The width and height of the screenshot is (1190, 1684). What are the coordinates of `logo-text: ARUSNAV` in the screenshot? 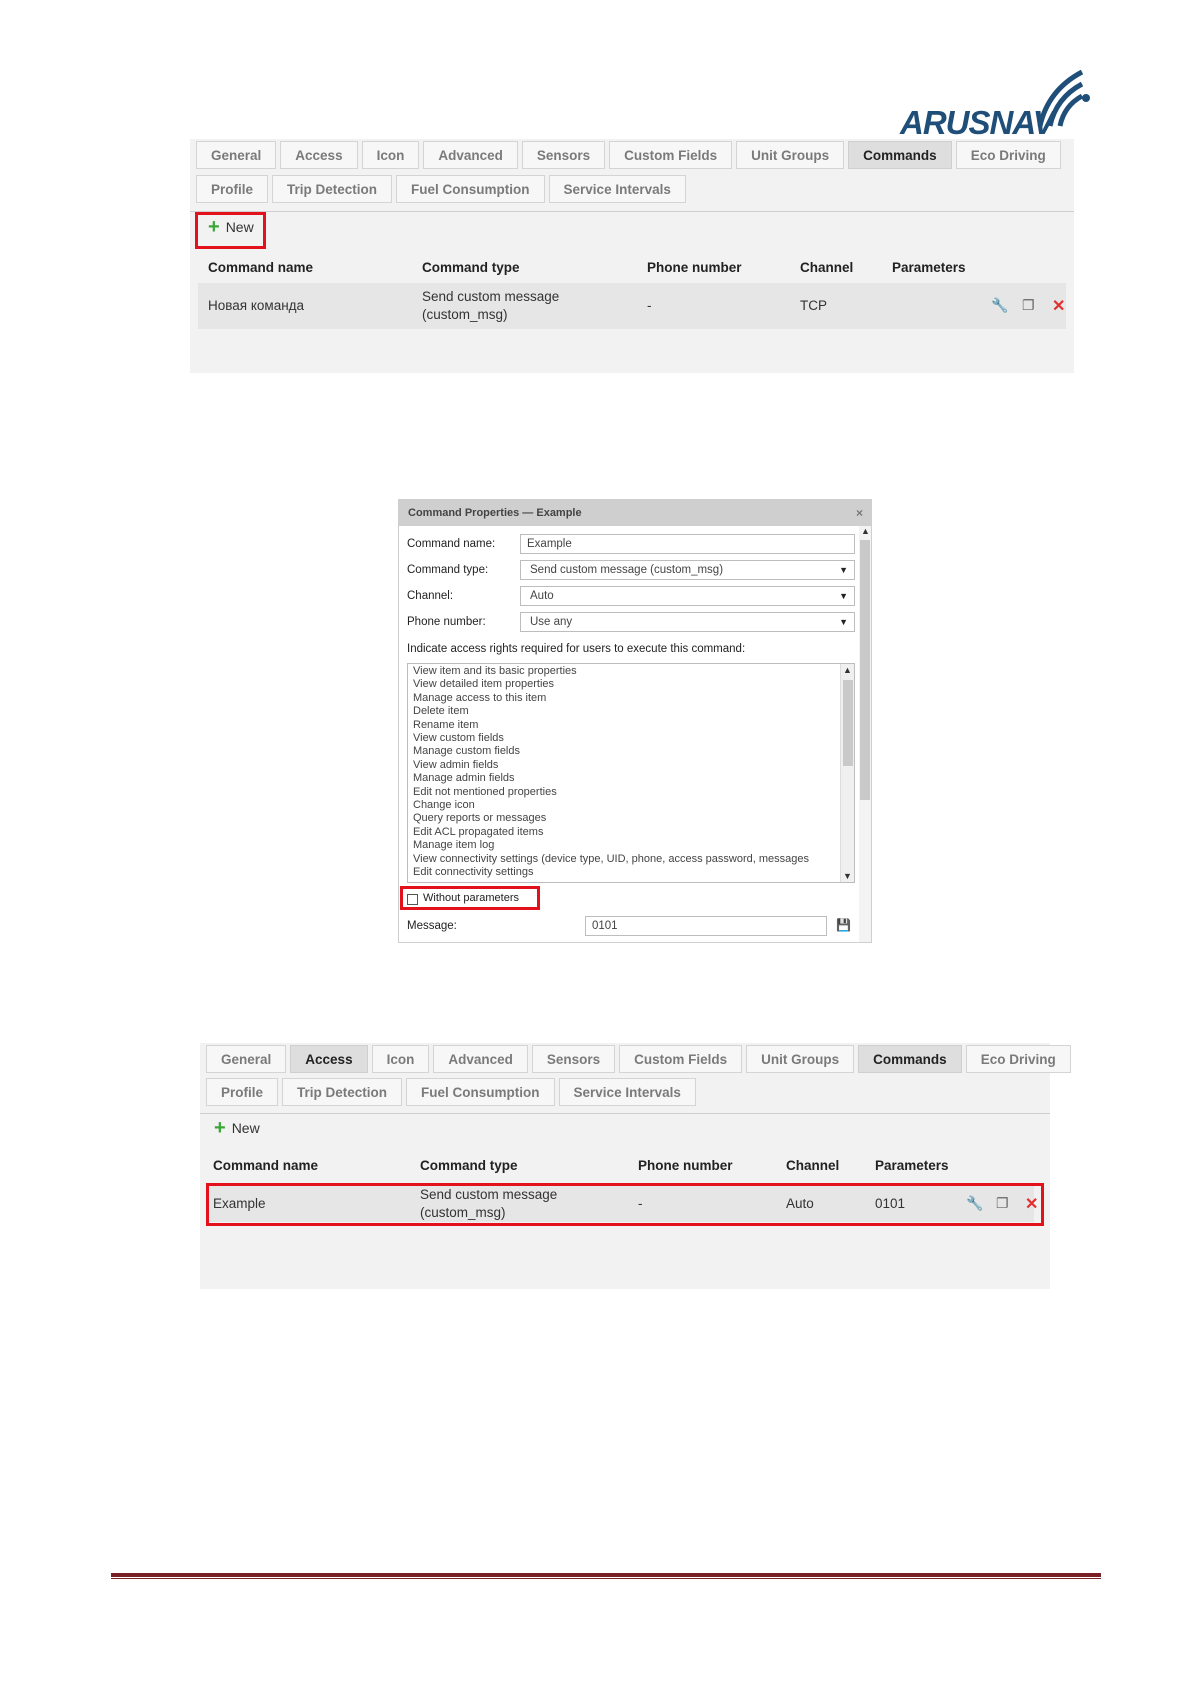 It's located at (977, 122).